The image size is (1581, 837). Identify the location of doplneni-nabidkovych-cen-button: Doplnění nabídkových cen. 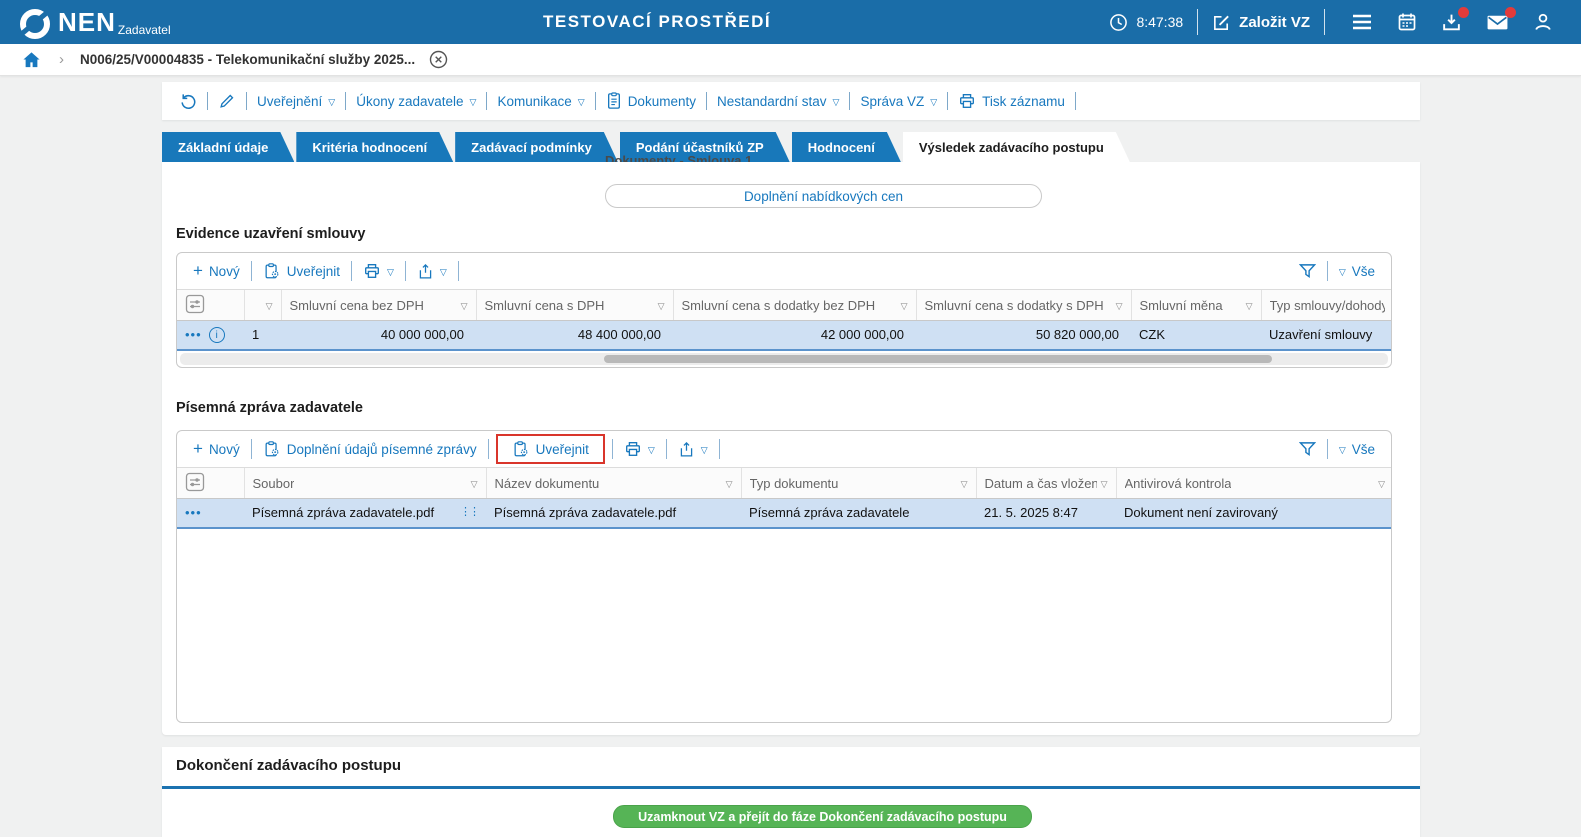
(823, 196).